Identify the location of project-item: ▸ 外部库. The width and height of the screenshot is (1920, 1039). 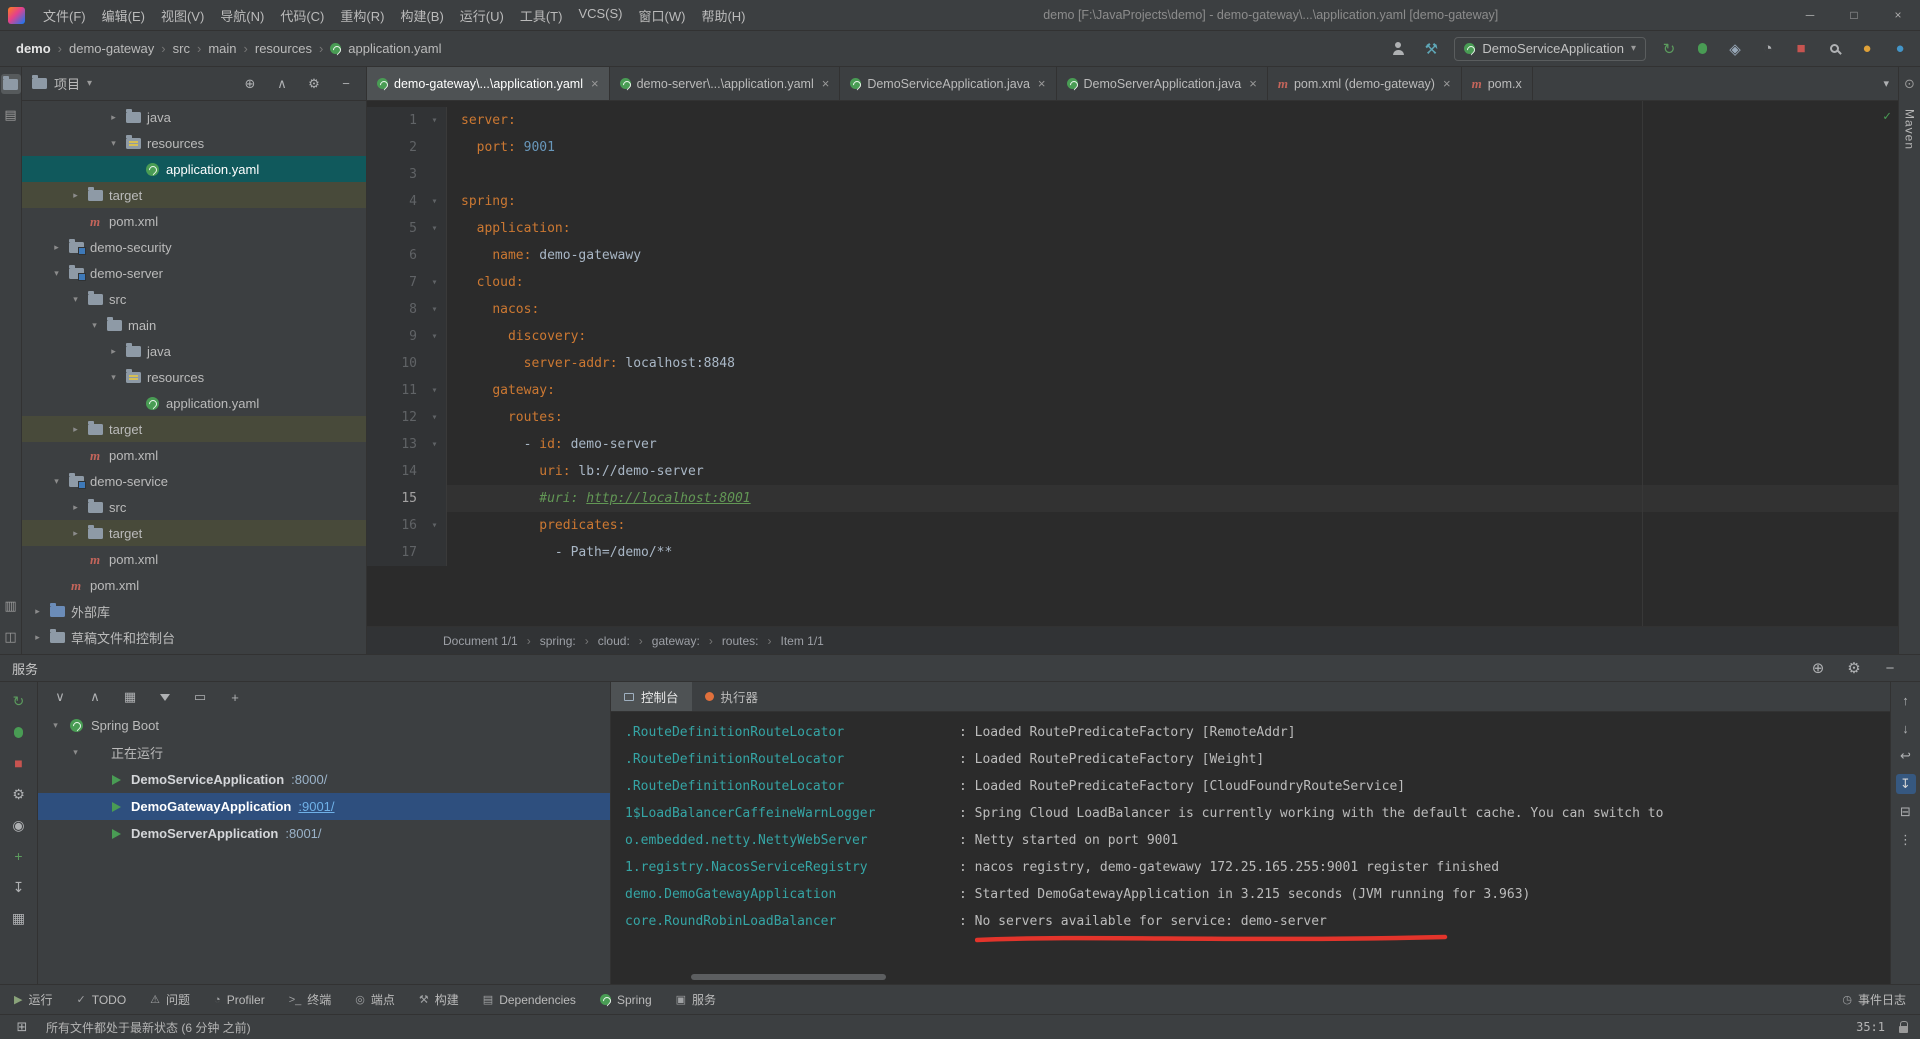
(194, 611).